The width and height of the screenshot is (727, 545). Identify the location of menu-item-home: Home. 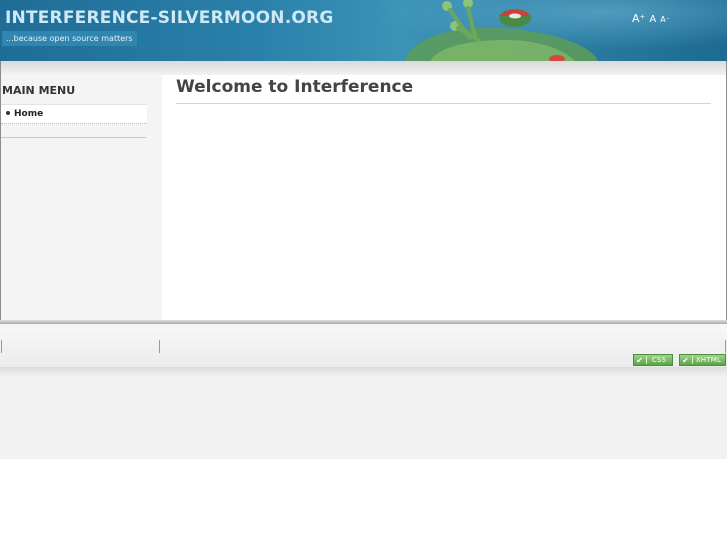
(24, 114).